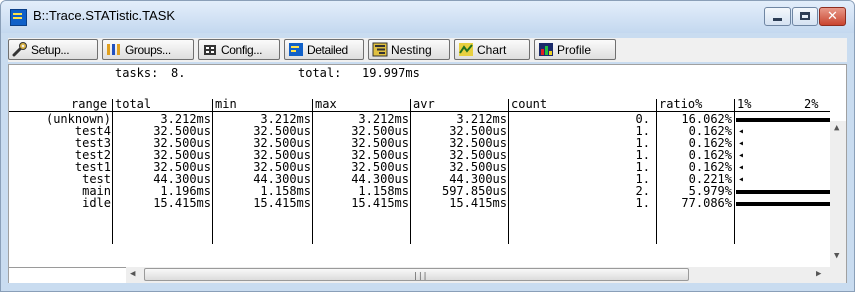  I want to click on scroll-down-icon: ▼, so click(836, 256).